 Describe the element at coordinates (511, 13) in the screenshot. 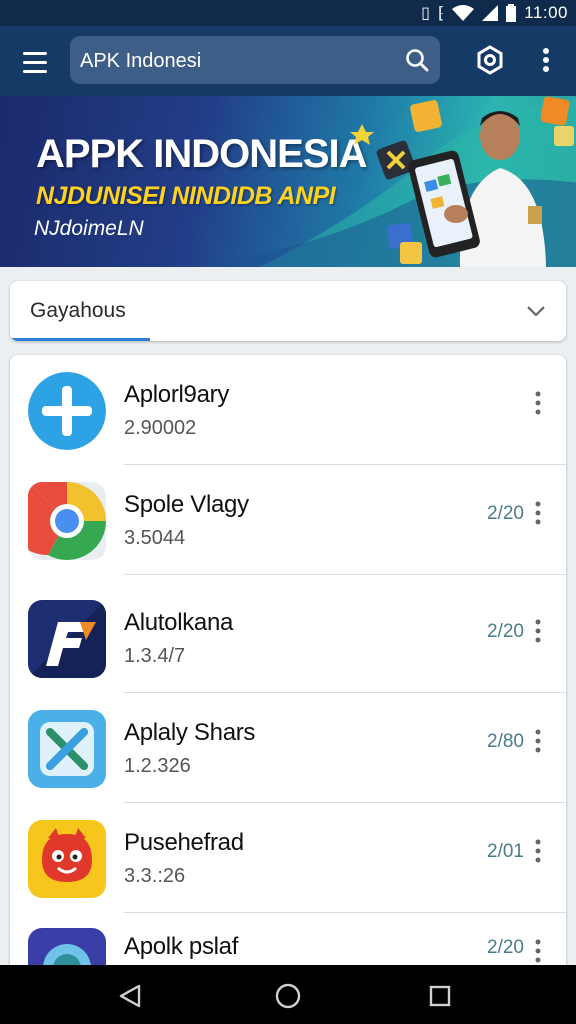

I see `battery-icon` at that location.